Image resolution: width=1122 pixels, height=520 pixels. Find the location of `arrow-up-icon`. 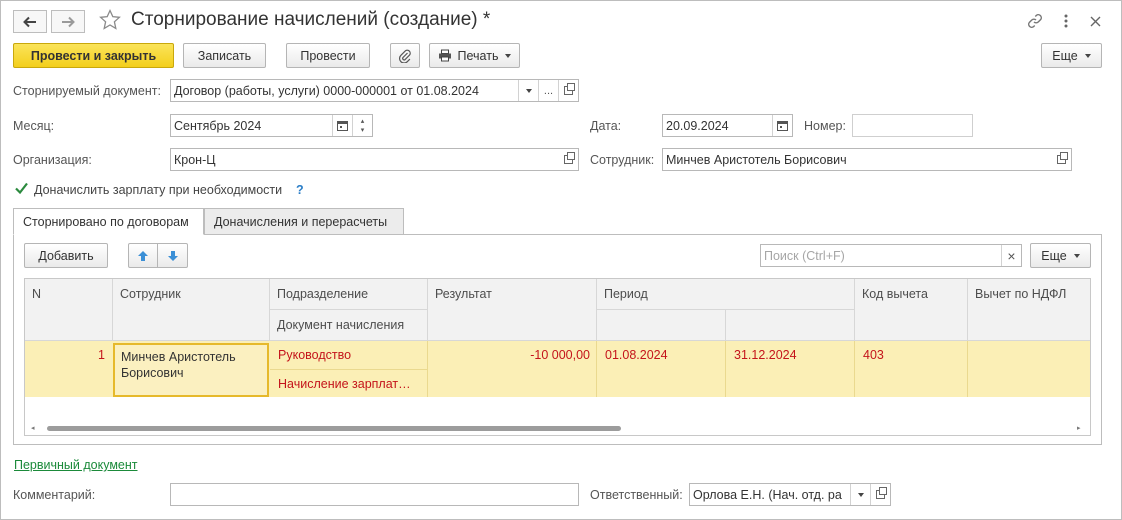

arrow-up-icon is located at coordinates (143, 255).